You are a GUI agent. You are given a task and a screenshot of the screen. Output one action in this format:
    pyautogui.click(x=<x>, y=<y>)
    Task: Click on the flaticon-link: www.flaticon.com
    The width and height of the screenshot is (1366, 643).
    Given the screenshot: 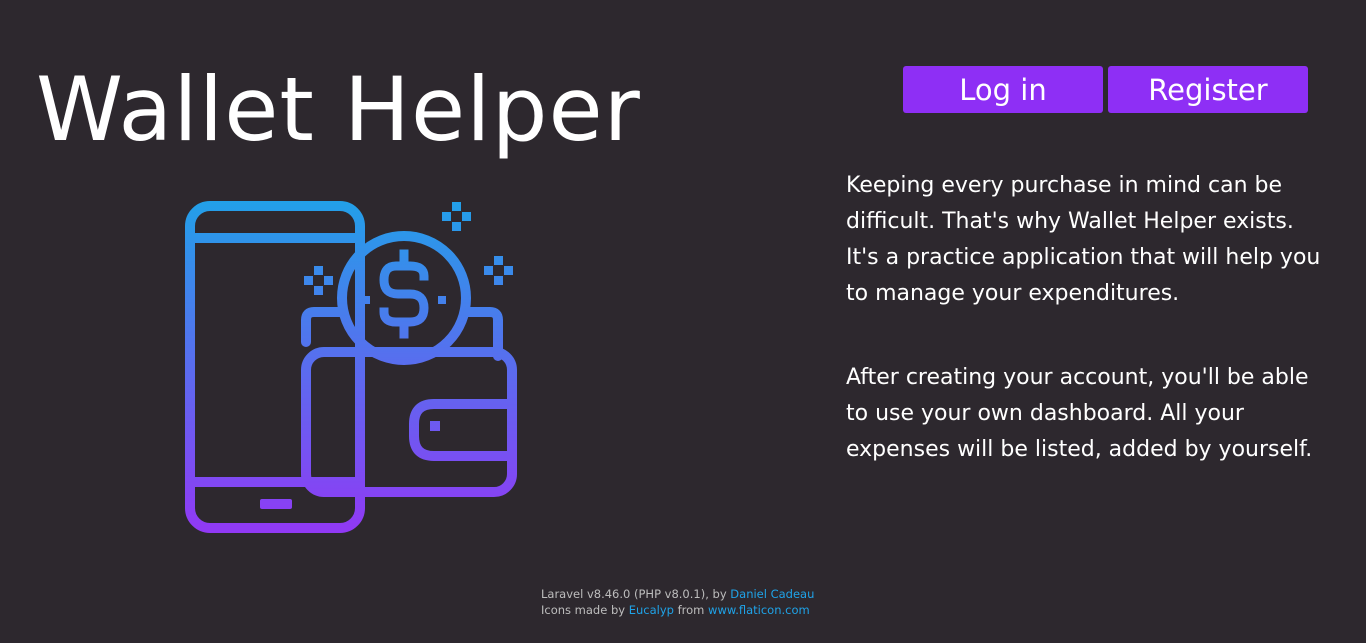 What is the action you would take?
    pyautogui.click(x=759, y=610)
    